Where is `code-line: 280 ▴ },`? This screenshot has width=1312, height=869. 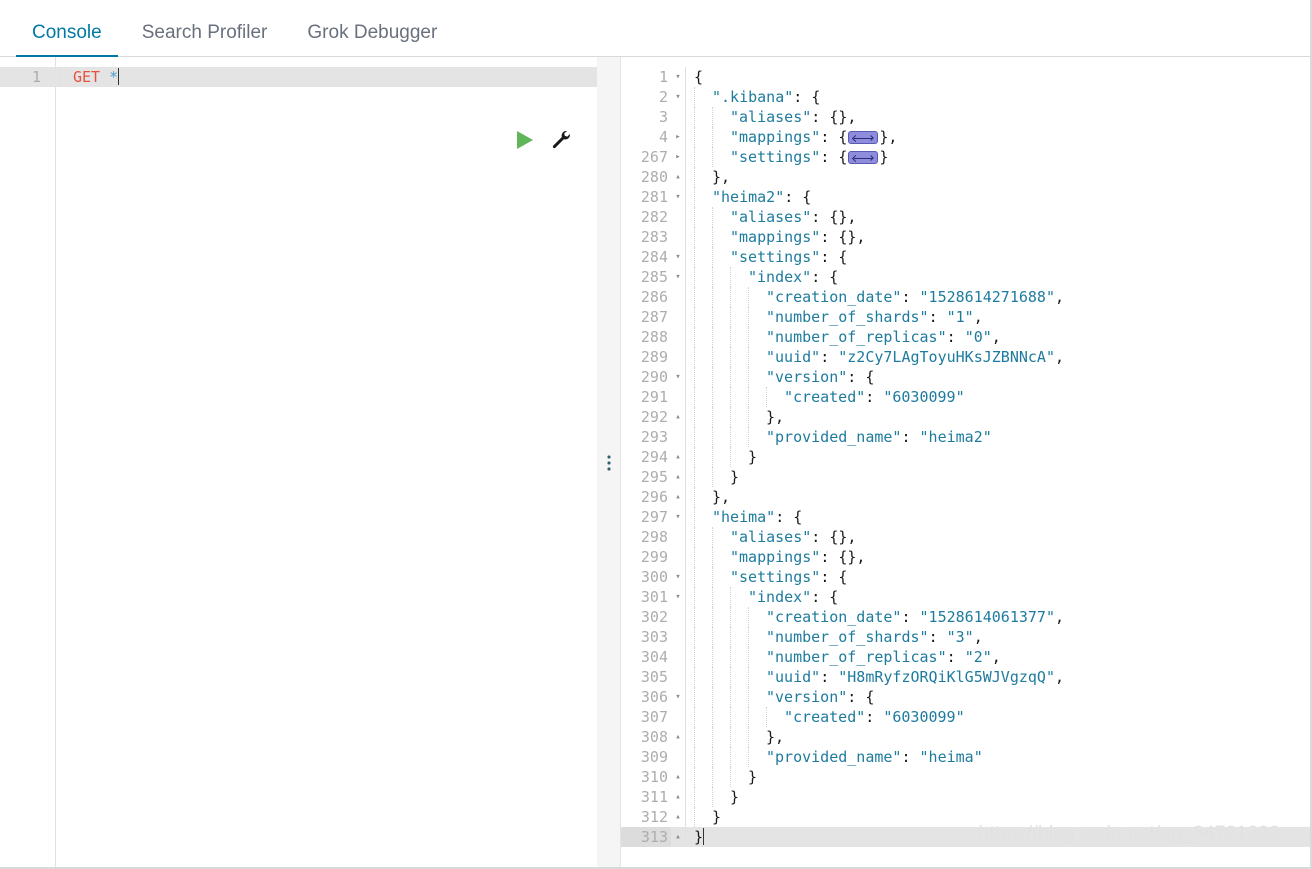 code-line: 280 ▴ }, is located at coordinates (965, 177).